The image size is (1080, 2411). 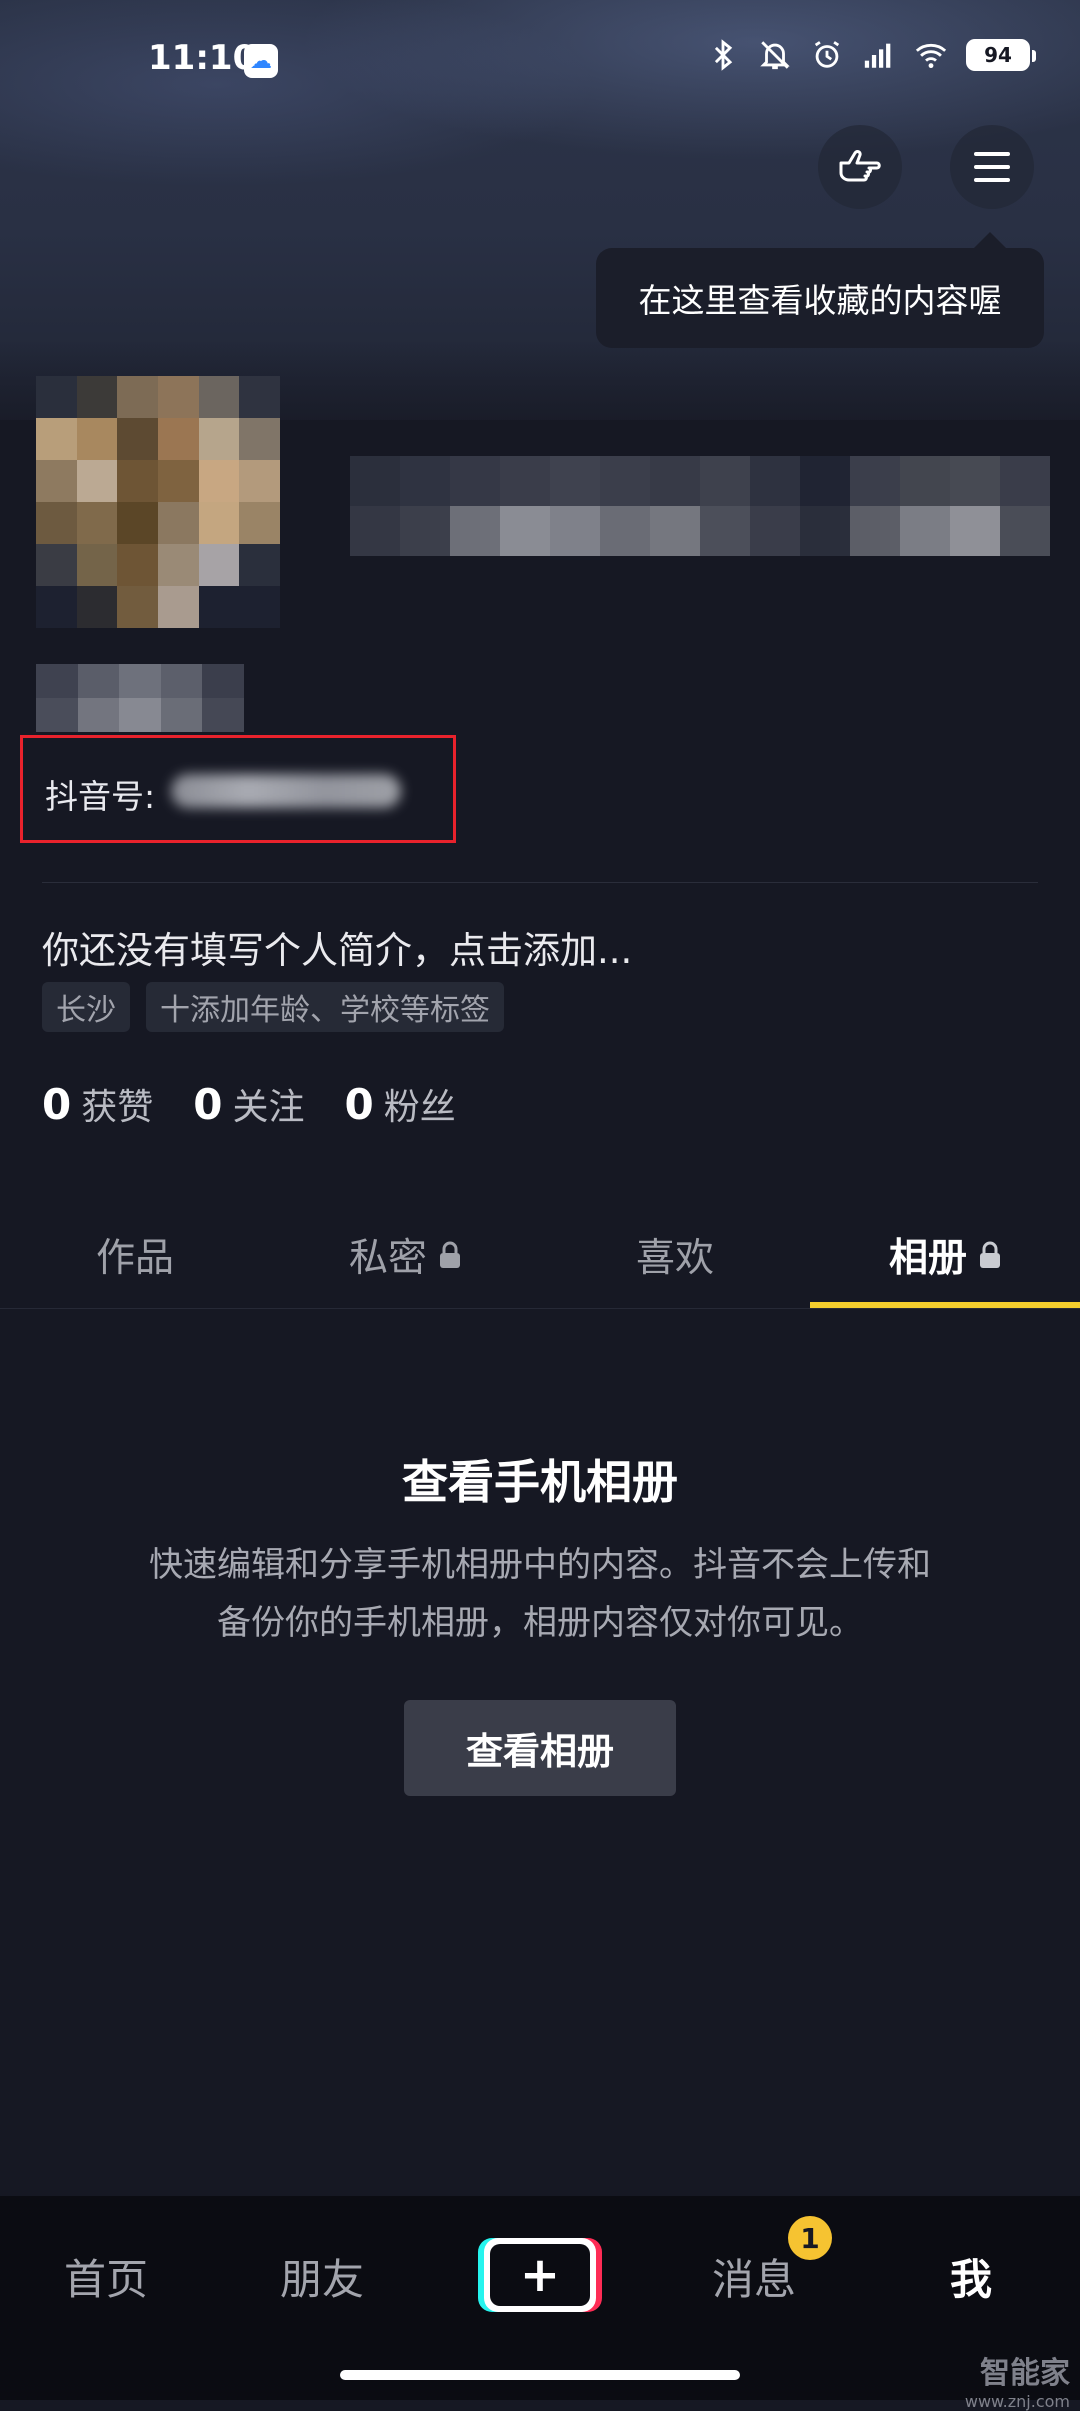 I want to click on watermark-main: 智能家, so click(x=1025, y=2373).